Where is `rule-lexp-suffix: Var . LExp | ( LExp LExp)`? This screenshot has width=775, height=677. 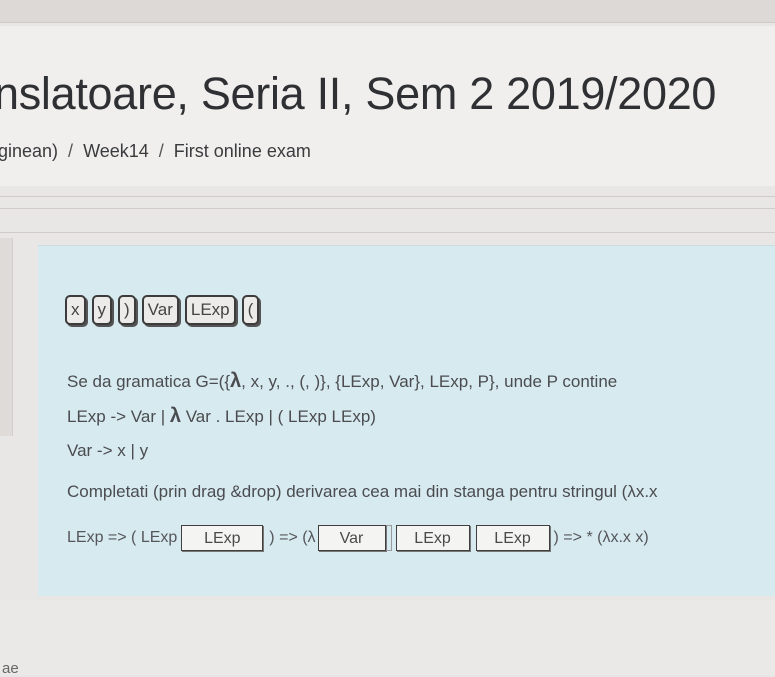
rule-lexp-suffix: Var . LExp | ( LExp LExp) is located at coordinates (278, 416).